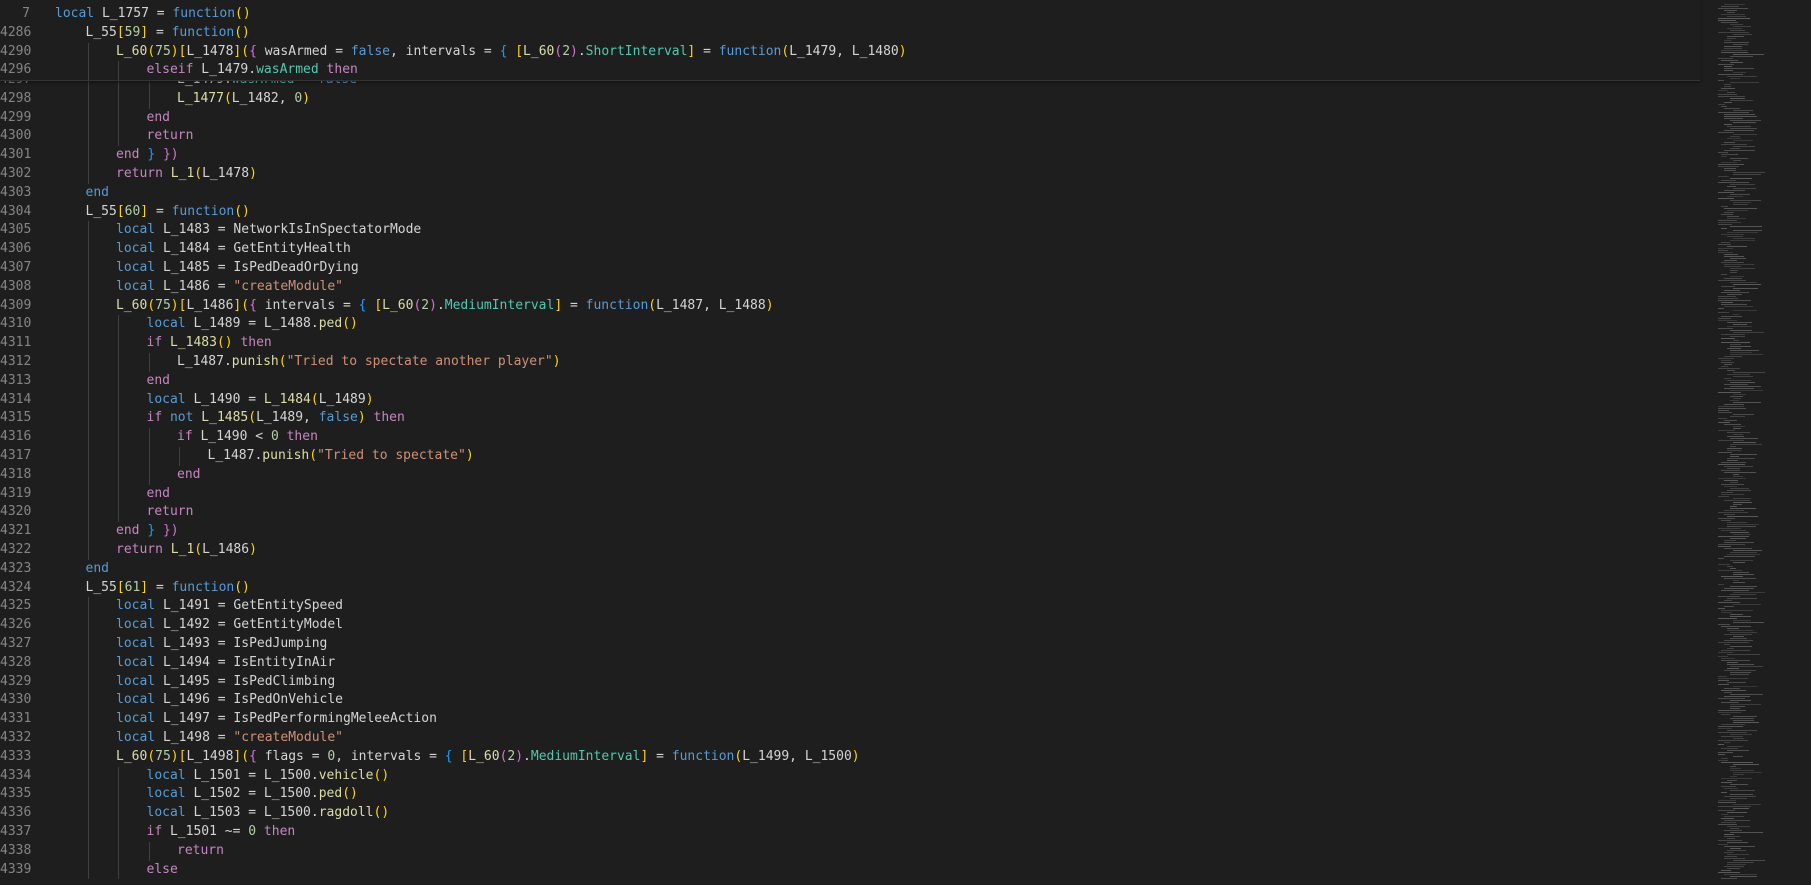 The image size is (1811, 885). I want to click on sticky-line: 4286 L_55[59] = function(), so click(850, 33).